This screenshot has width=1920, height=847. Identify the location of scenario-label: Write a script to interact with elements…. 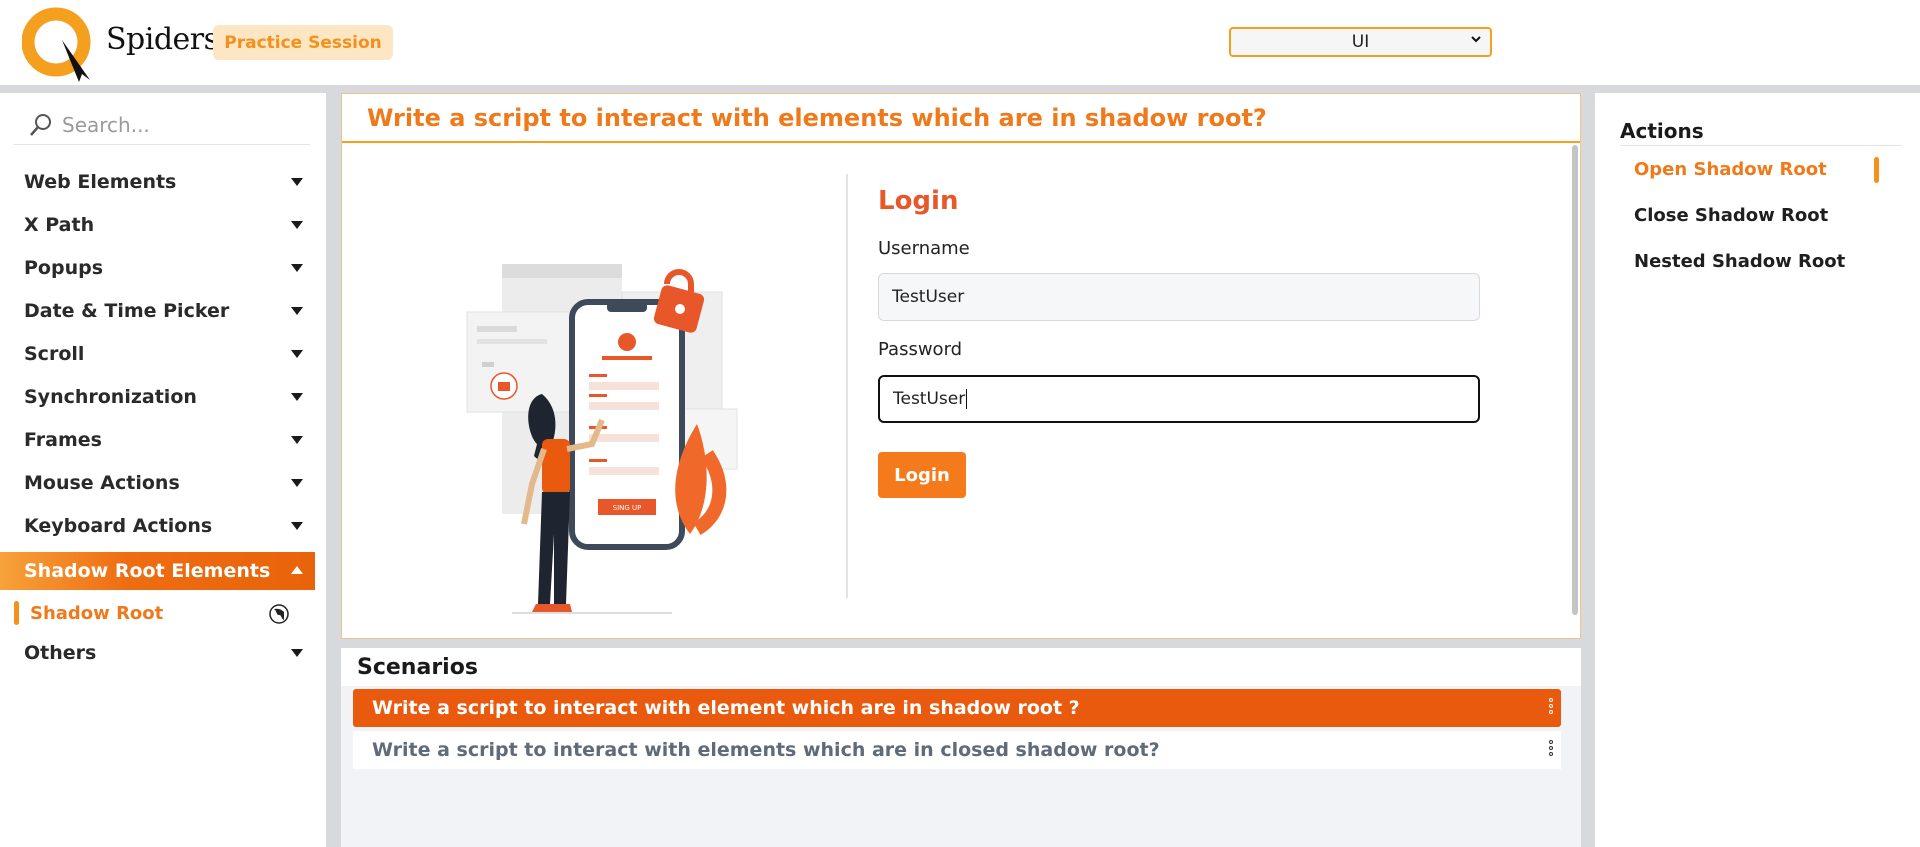
(766, 750).